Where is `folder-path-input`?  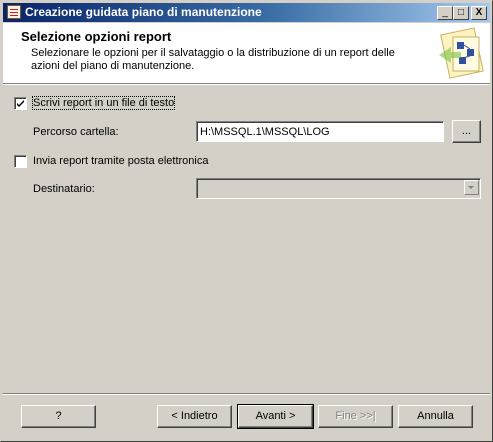
folder-path-input is located at coordinates (319, 131).